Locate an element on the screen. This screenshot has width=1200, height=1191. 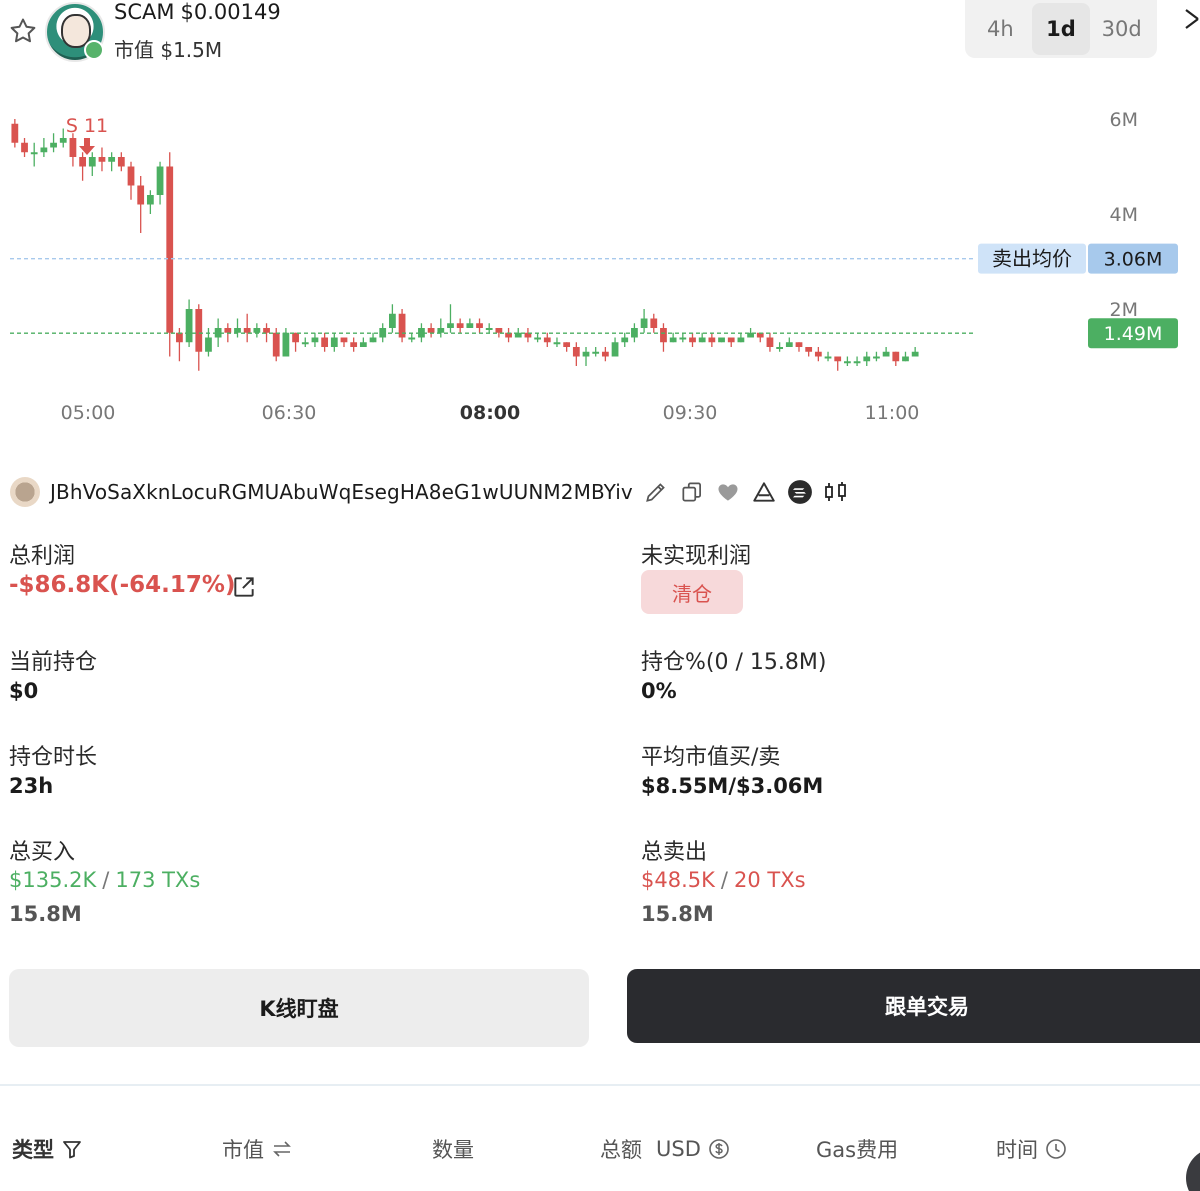
copy-icon is located at coordinates (692, 492).